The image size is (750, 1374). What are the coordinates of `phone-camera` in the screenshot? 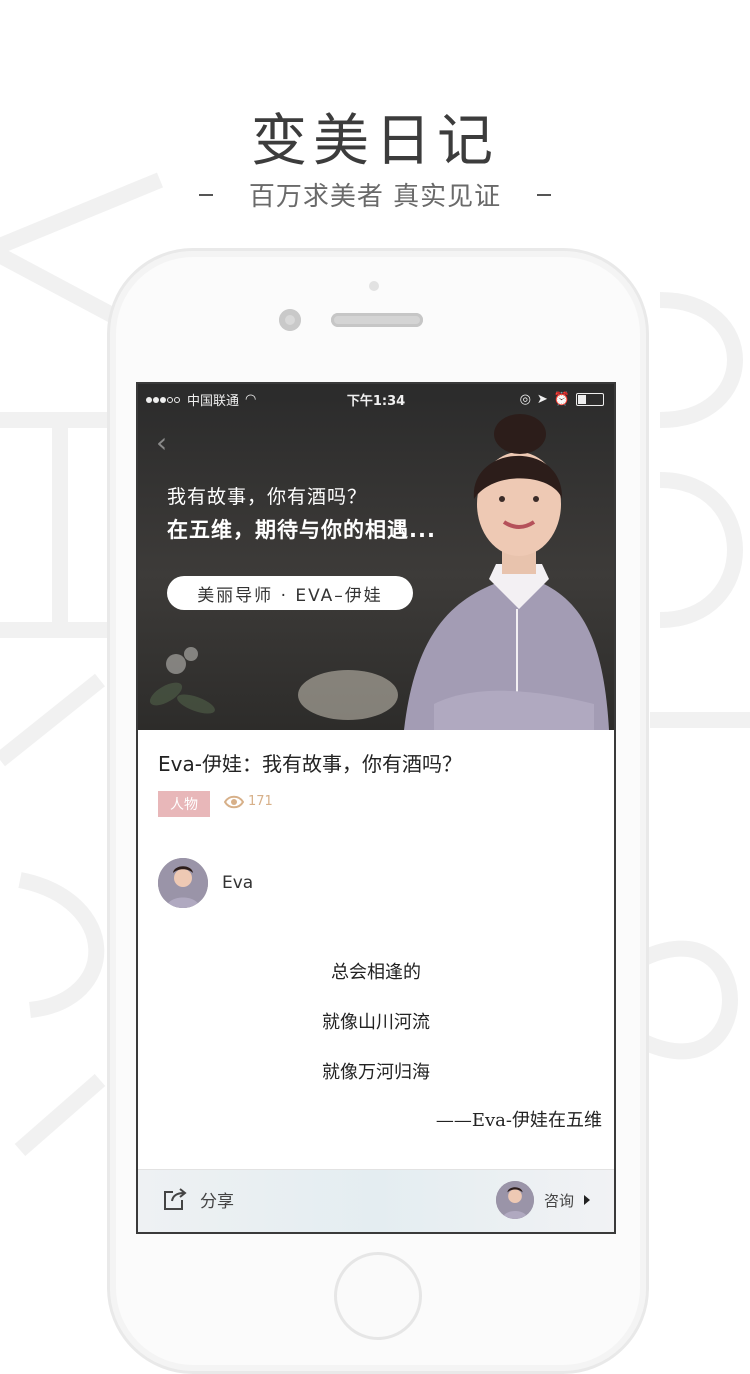 It's located at (290, 320).